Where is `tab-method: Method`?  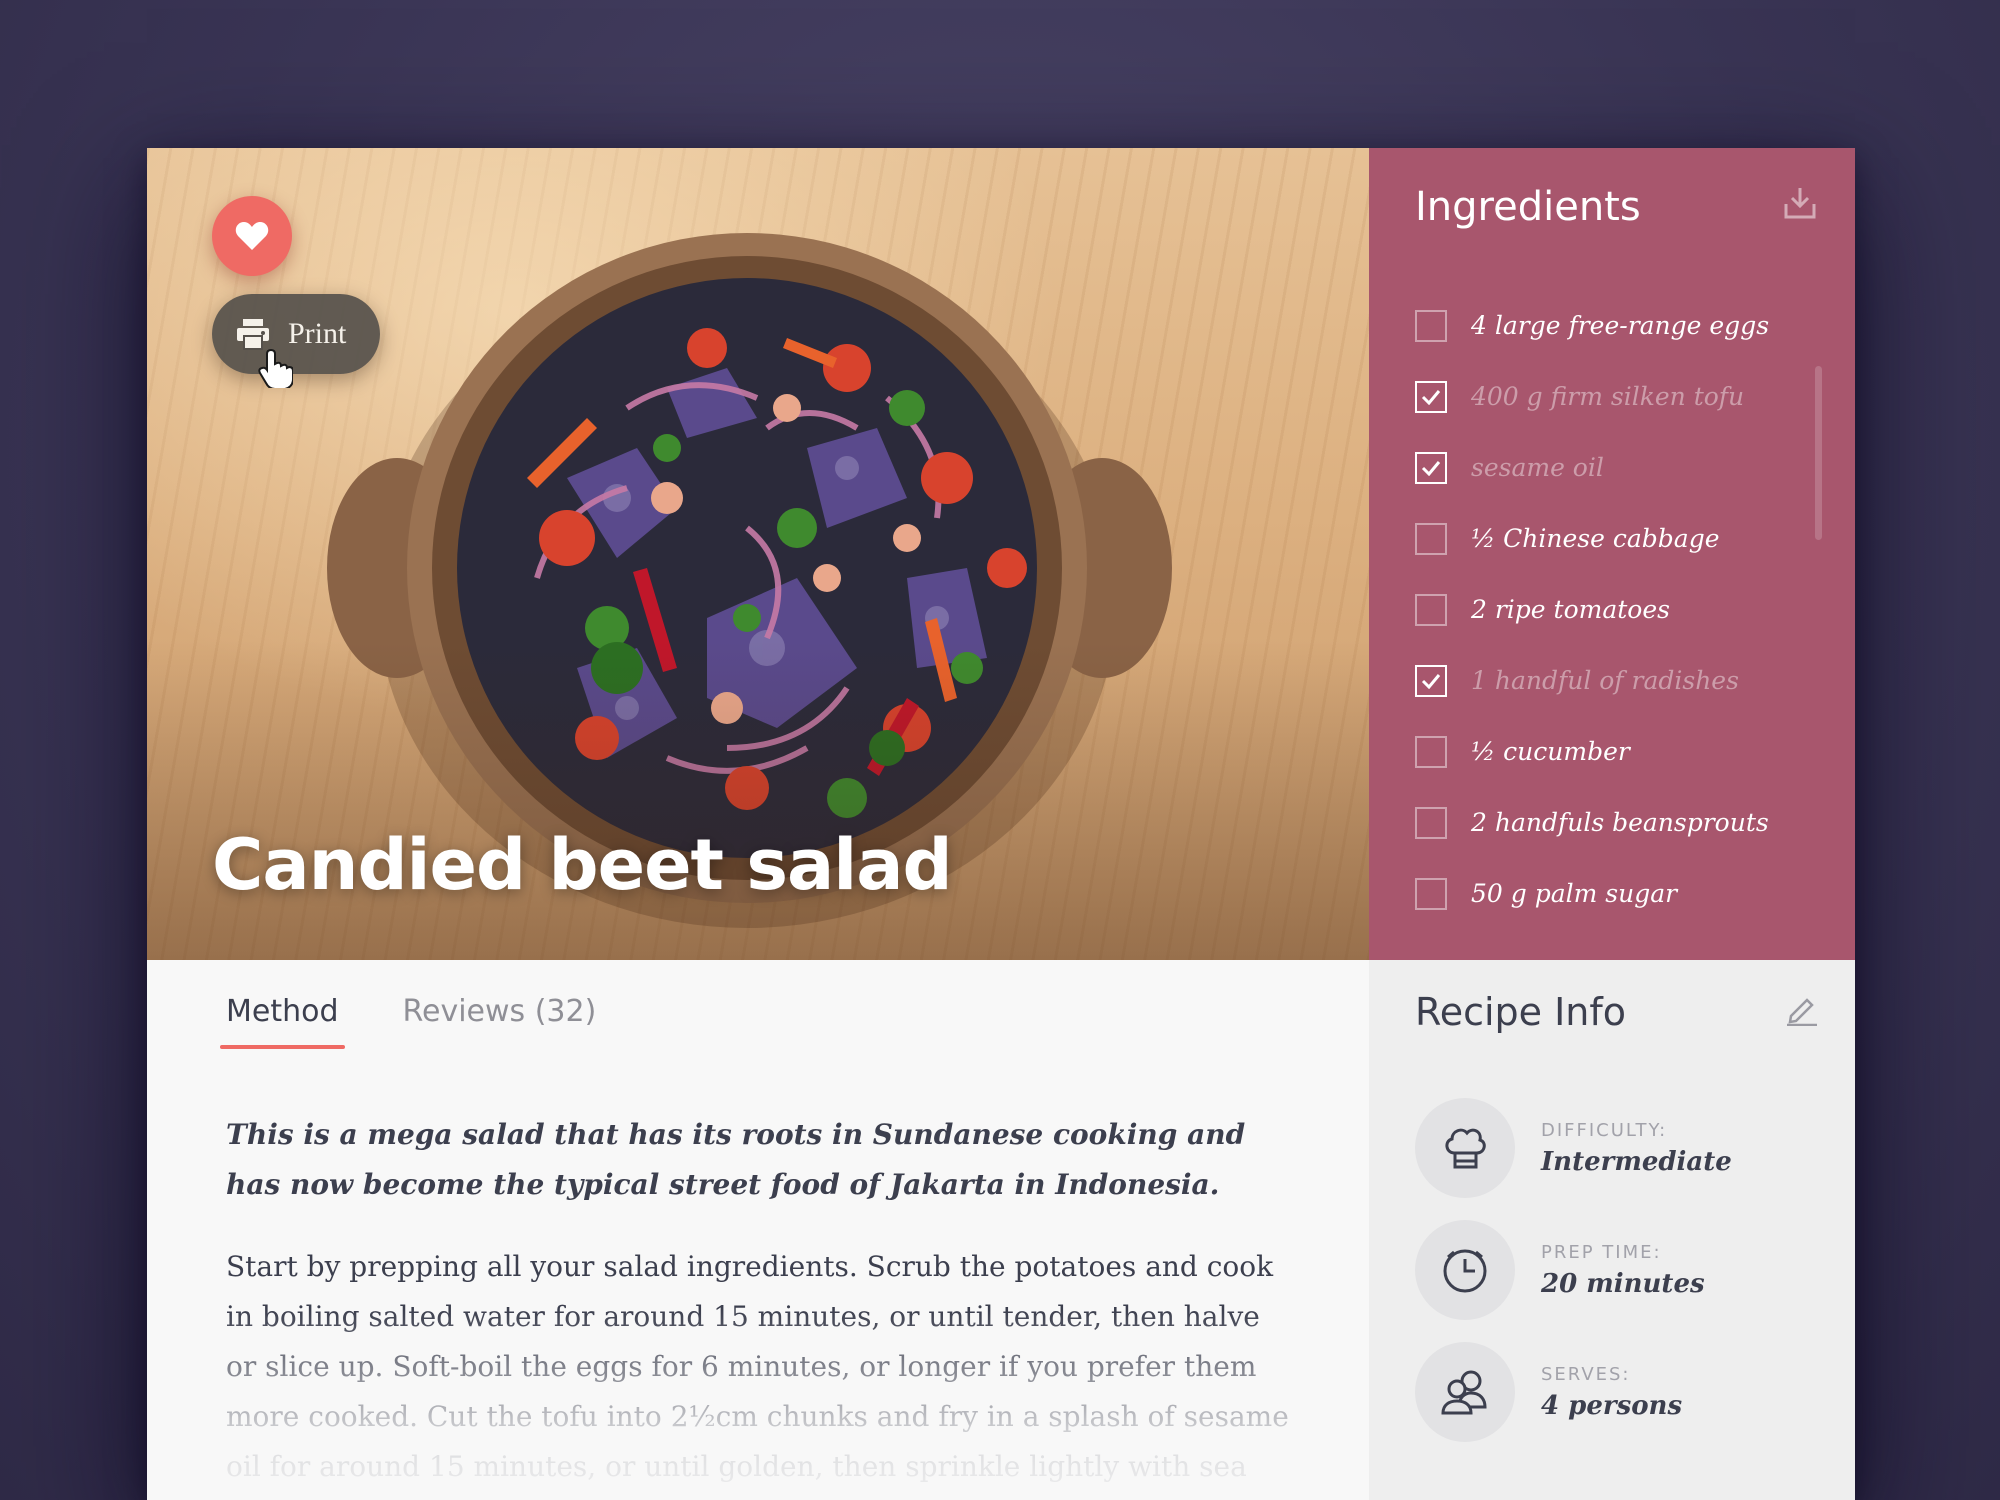 tab-method: Method is located at coordinates (282, 1021).